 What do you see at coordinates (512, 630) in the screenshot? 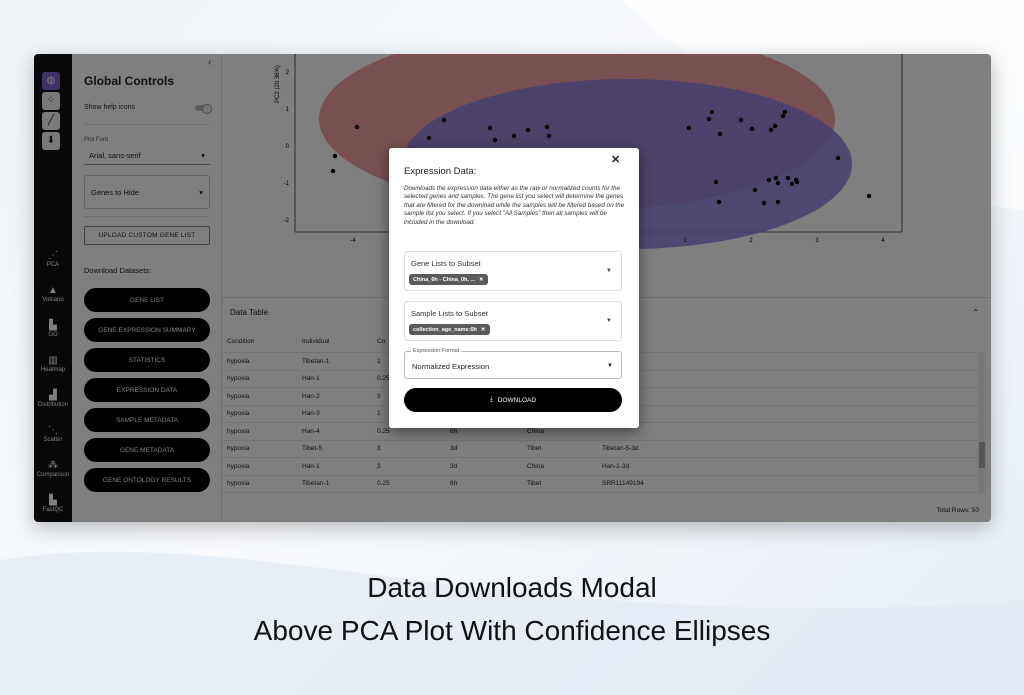
I see `caption-line-2: Above PCA Plot With Confidence Ellipses` at bounding box center [512, 630].